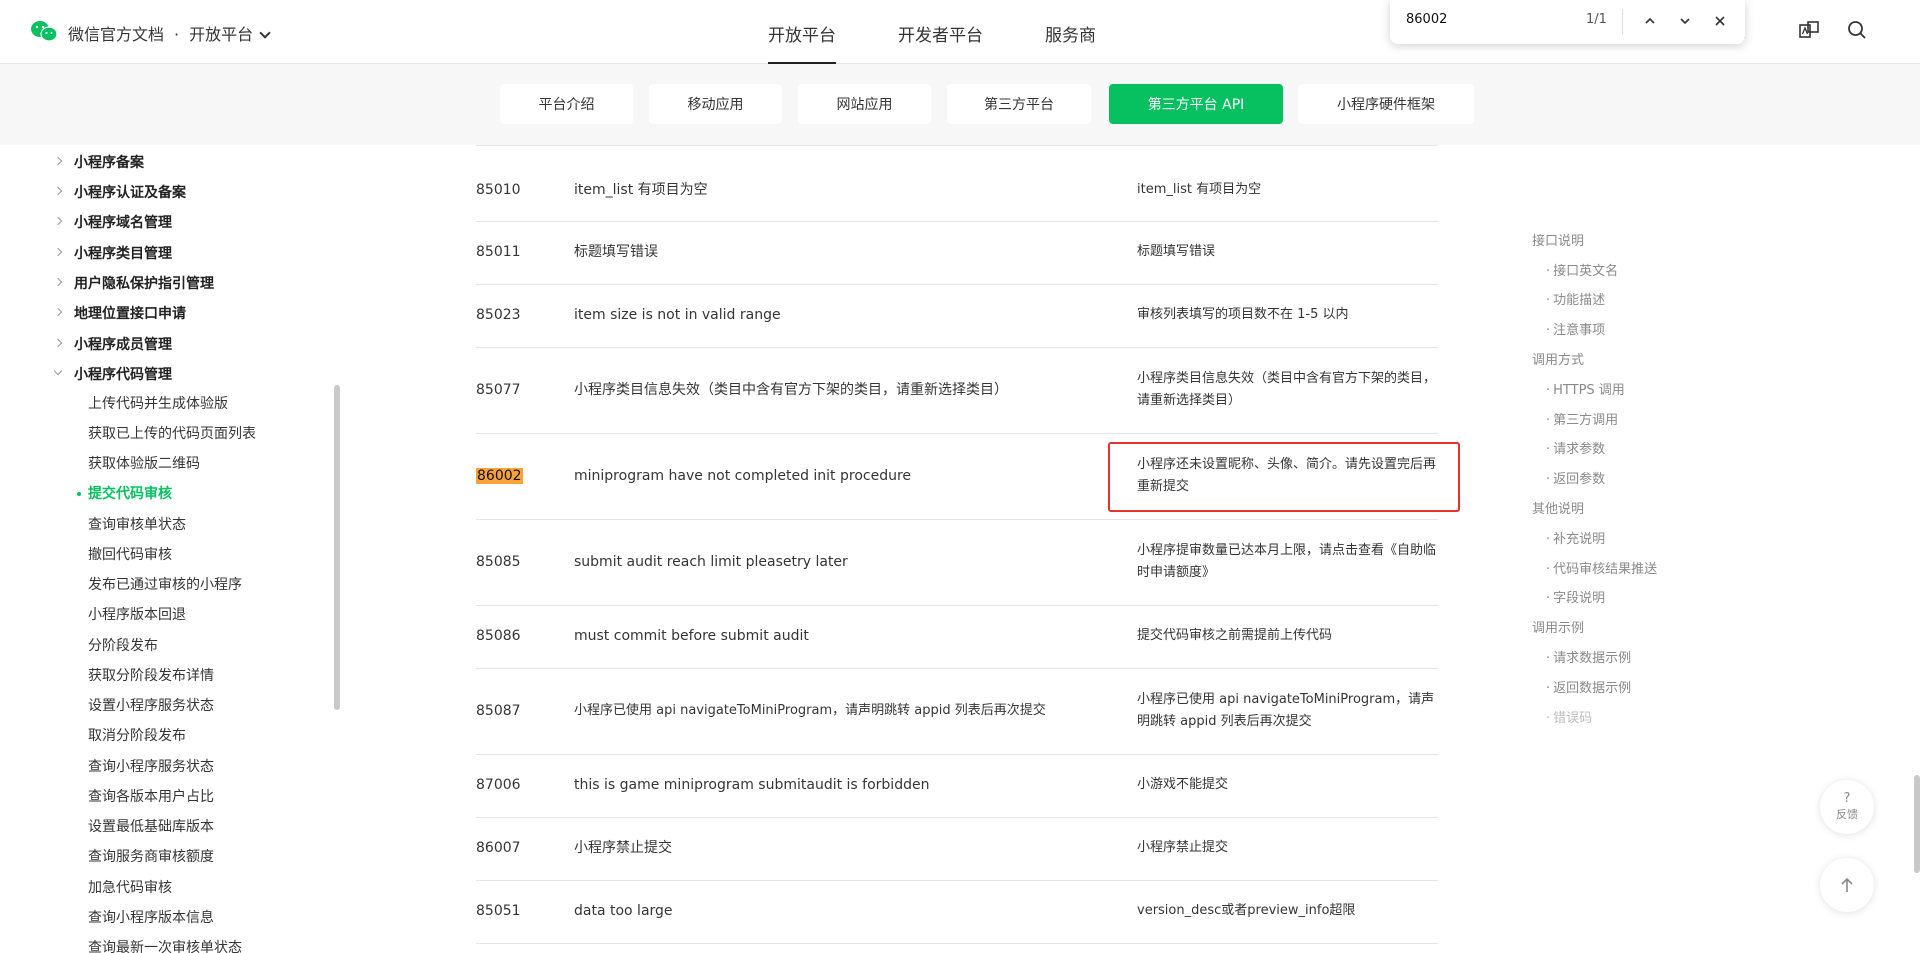  Describe the element at coordinates (1622, 22) in the screenshot. I see `find-separator` at that location.